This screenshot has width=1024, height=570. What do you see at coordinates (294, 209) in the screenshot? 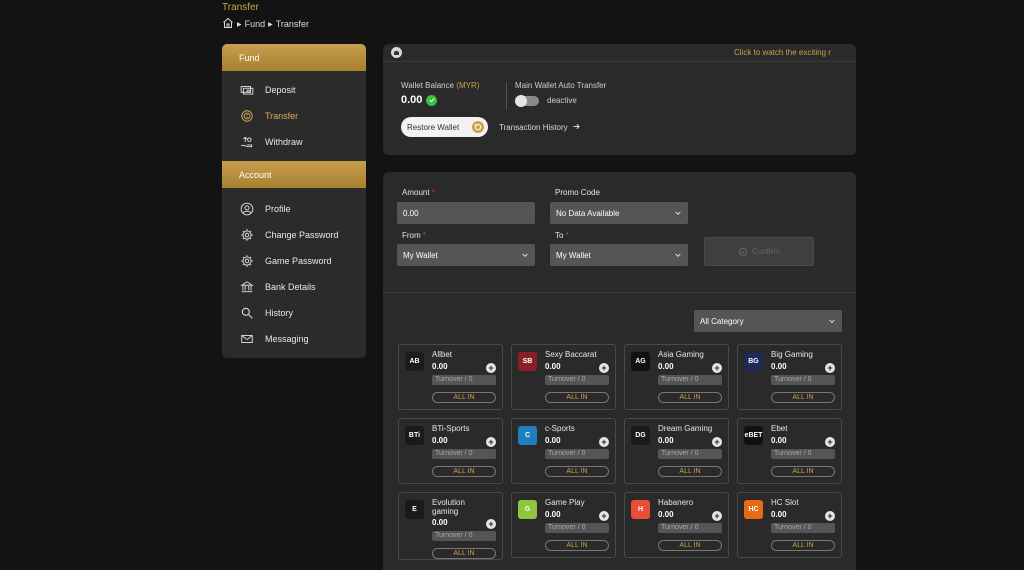
I see `sidebar-item-profile: Profile` at bounding box center [294, 209].